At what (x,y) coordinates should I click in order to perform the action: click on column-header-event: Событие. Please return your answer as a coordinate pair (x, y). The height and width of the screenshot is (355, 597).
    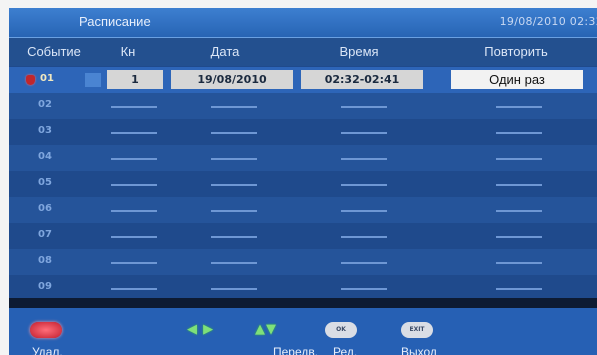
    Looking at the image, I should click on (54, 51).